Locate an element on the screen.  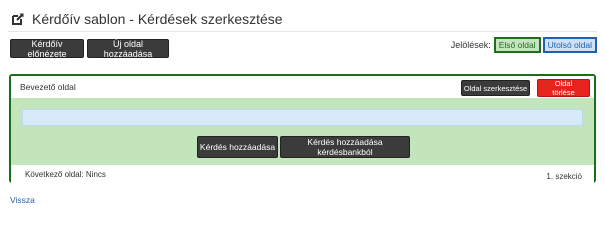
question-drop-zone is located at coordinates (302, 117).